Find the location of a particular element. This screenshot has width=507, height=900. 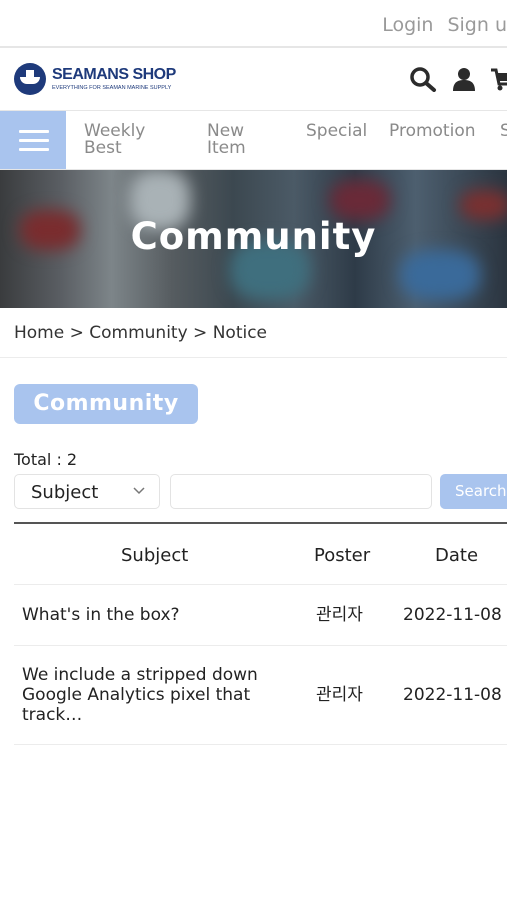

column-header-subject: Subject is located at coordinates (155, 555).